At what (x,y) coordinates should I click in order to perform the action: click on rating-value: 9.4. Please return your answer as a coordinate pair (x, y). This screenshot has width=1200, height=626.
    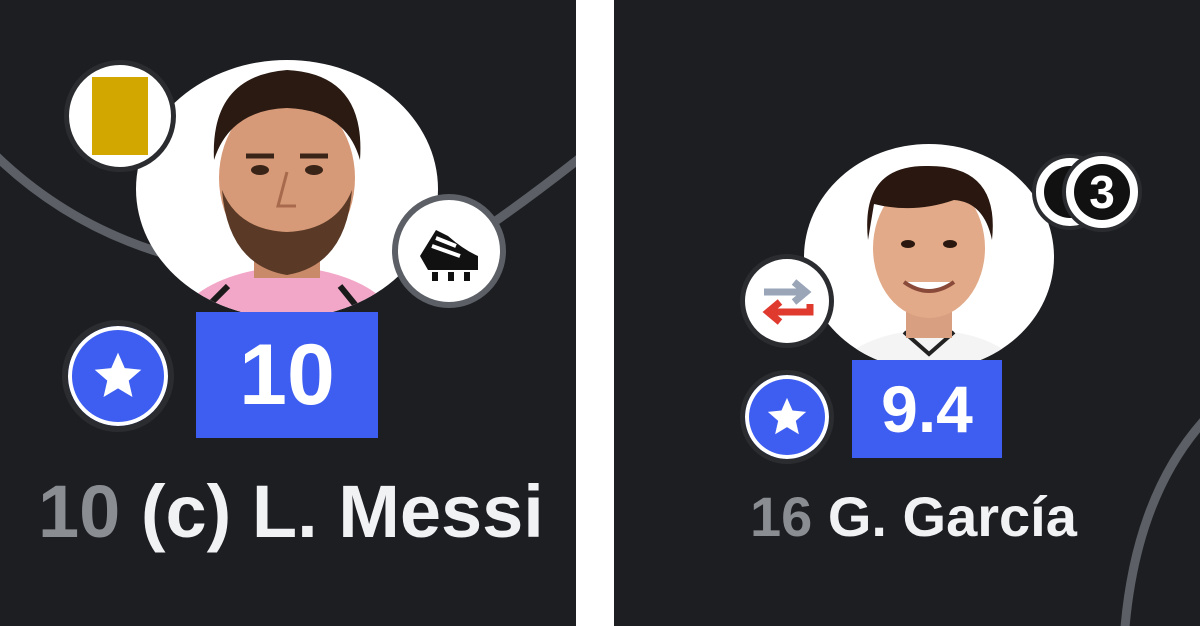
    Looking at the image, I should click on (927, 409).